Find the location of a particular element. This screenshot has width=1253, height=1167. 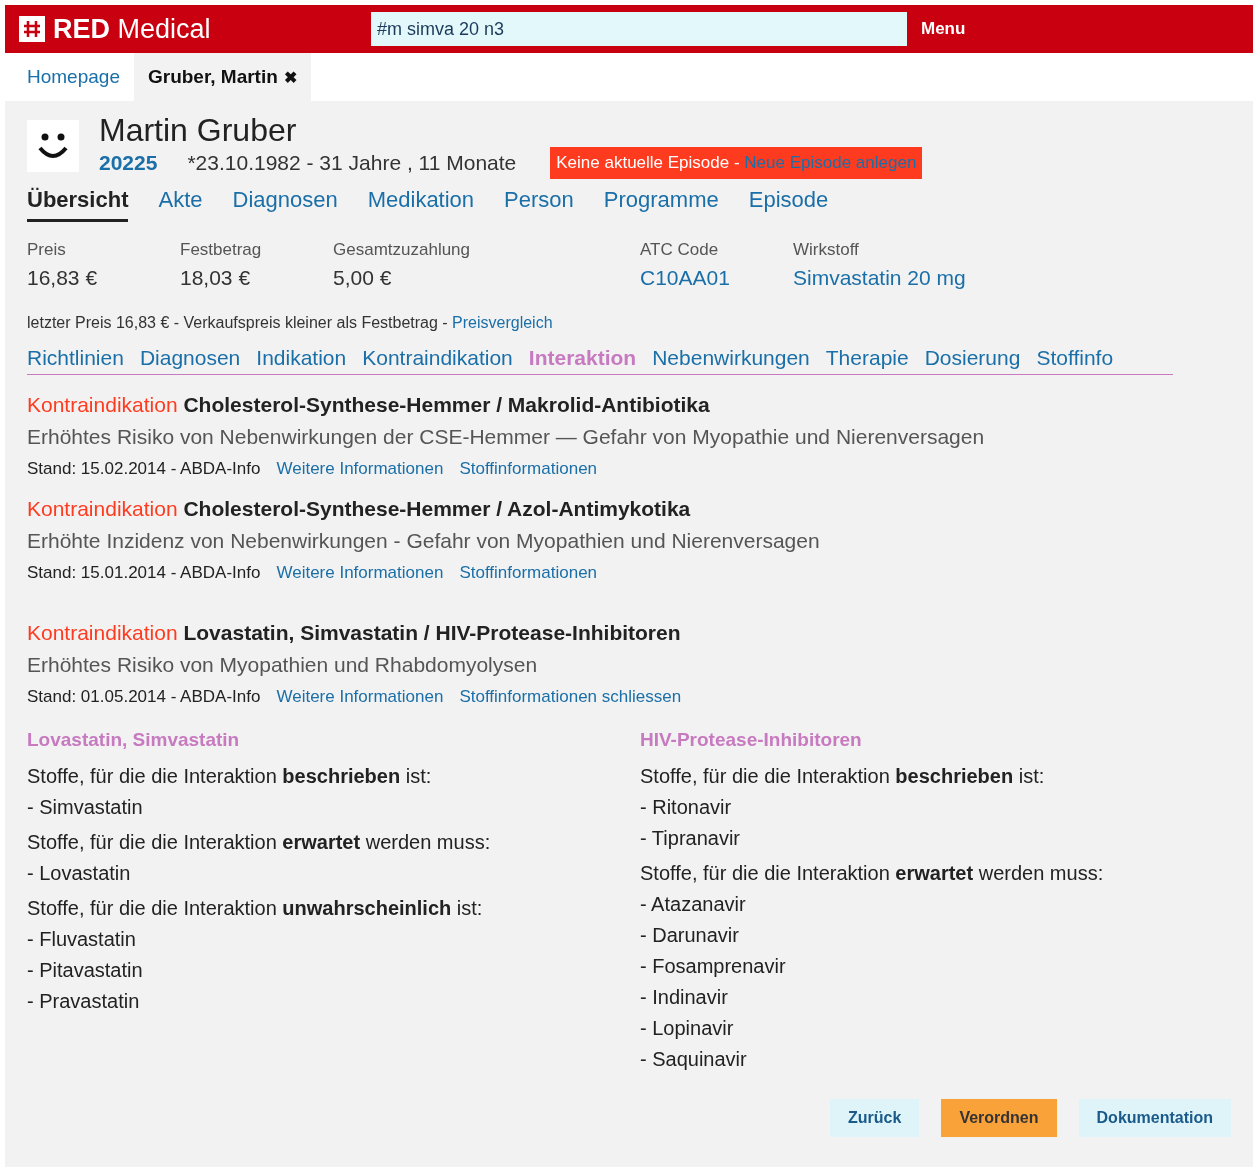

field-label: Festbetrag is located at coordinates (221, 250).